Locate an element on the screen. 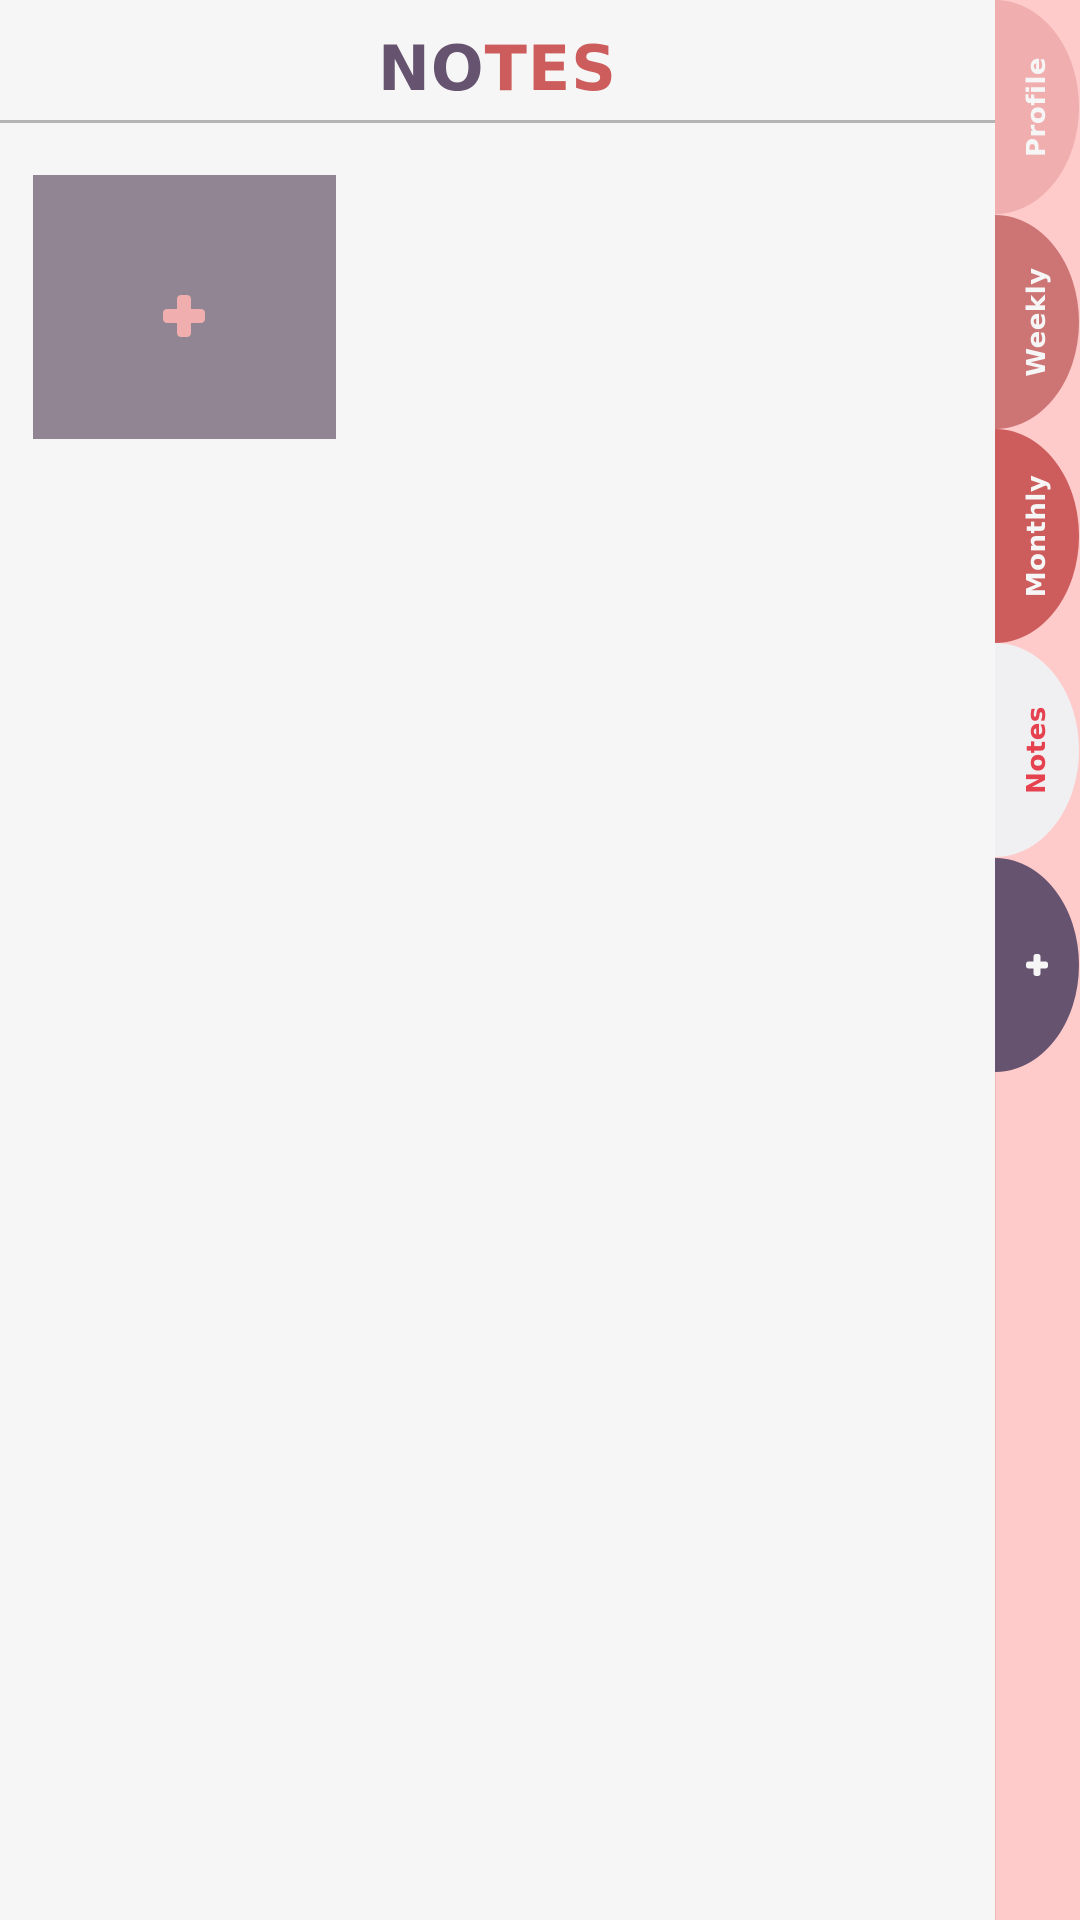 Image resolution: width=1080 pixels, height=1920 pixels. header: NOTES is located at coordinates (497, 61).